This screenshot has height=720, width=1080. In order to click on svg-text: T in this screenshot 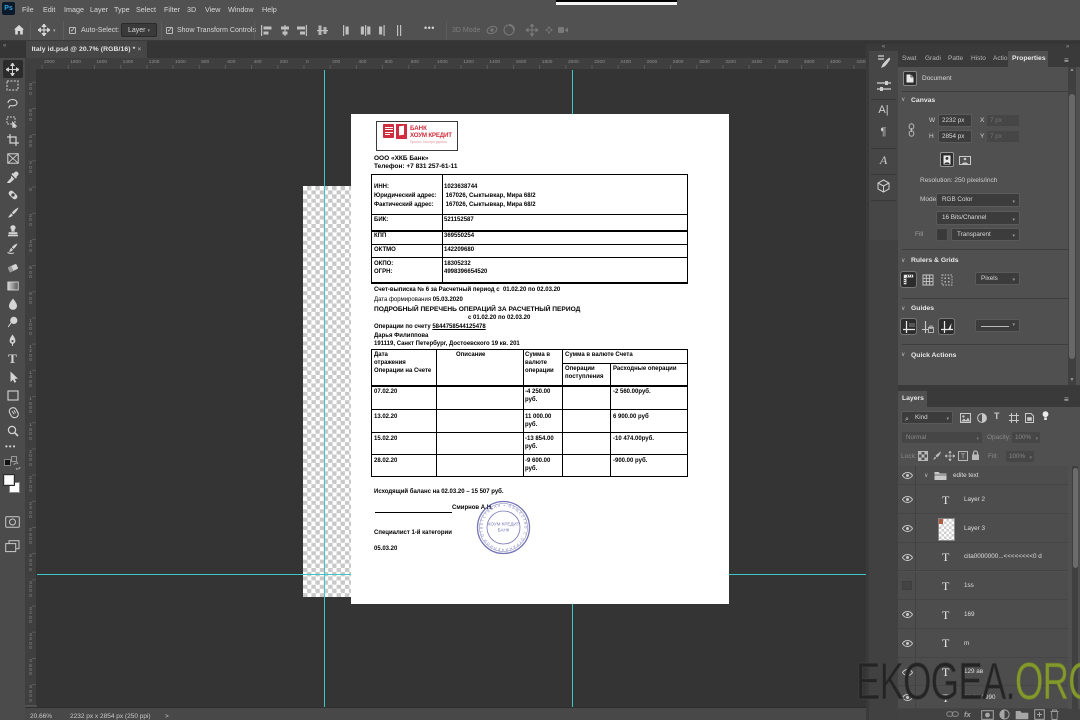, I will do `click(963, 457)`.